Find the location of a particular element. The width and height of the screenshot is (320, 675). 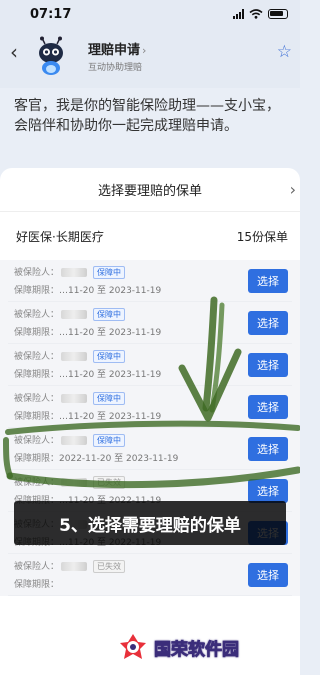

battery-icon is located at coordinates (278, 14).